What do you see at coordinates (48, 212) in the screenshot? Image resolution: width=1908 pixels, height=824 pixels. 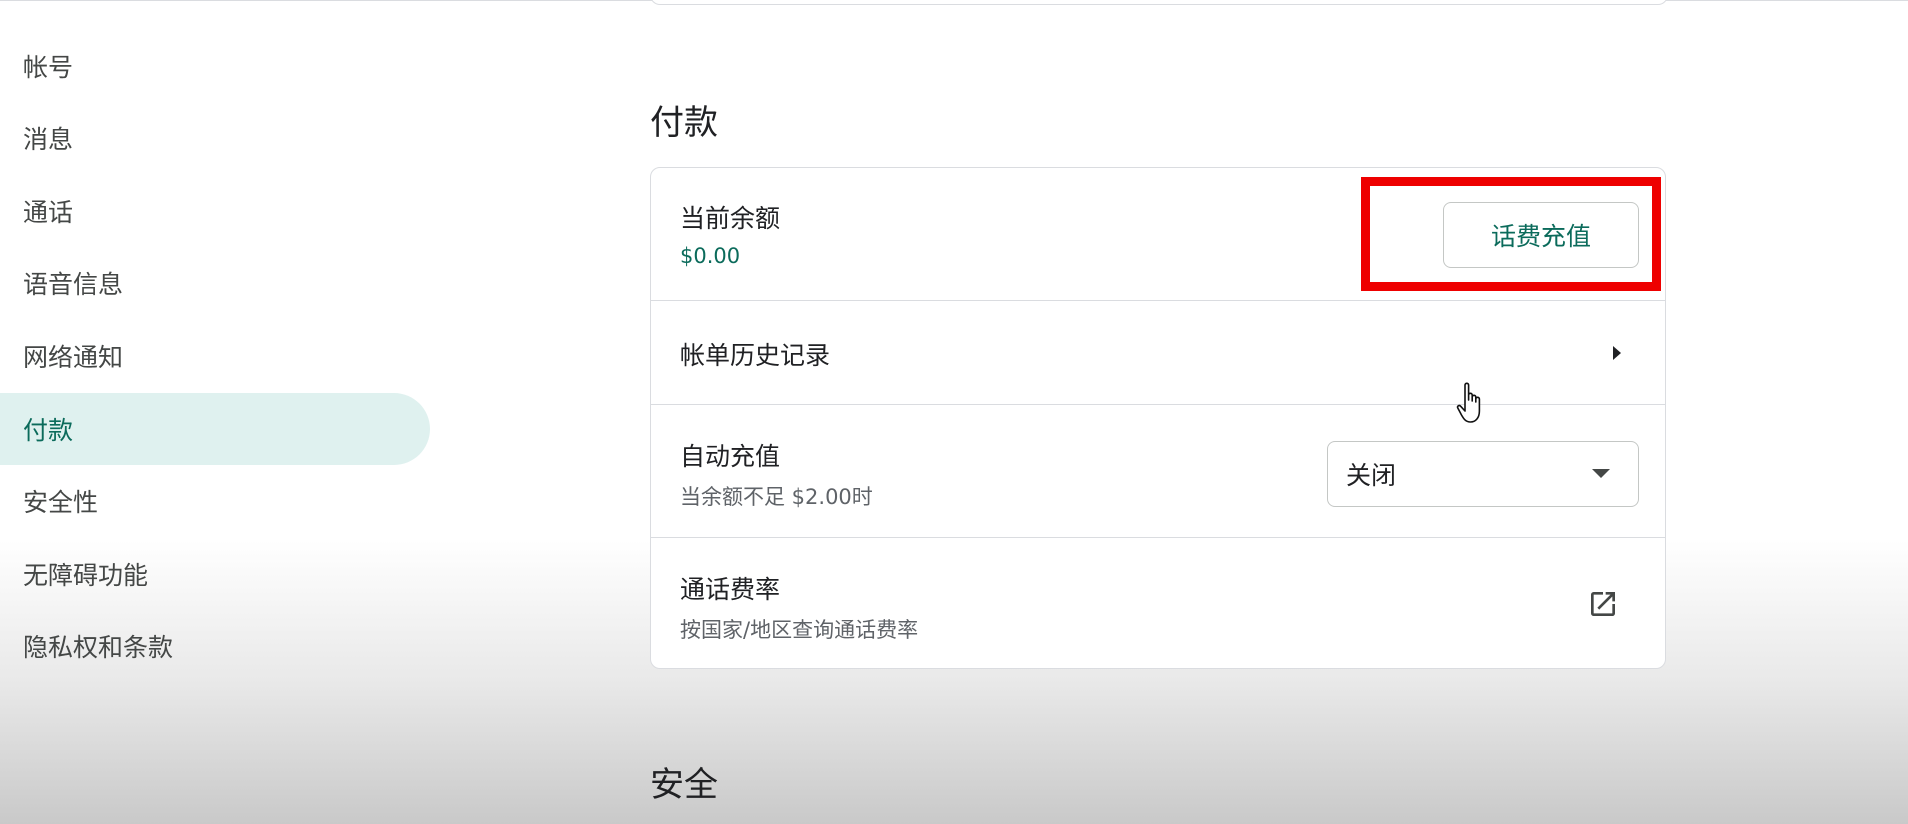 I see `sidebar-item-label: 通话` at bounding box center [48, 212].